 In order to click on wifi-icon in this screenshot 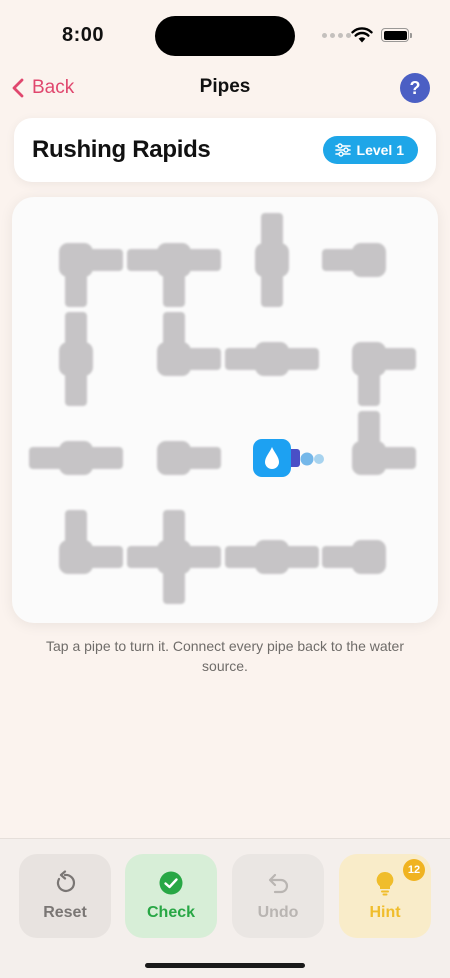, I will do `click(362, 35)`.